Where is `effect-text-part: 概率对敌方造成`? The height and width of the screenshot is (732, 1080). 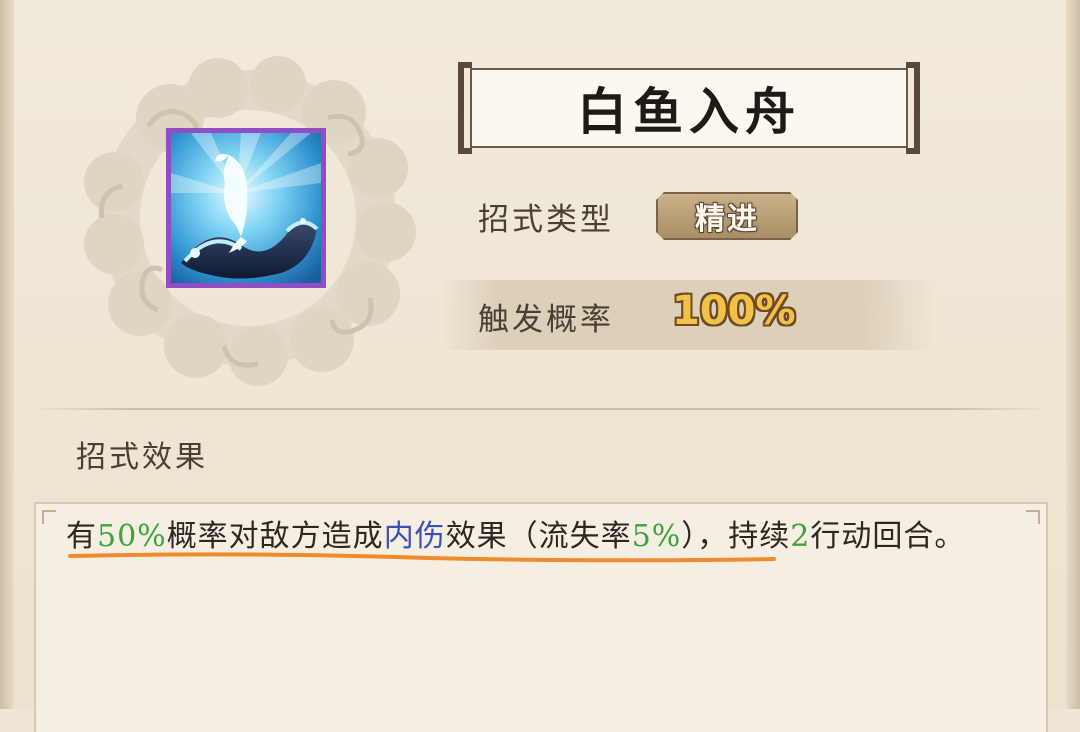
effect-text-part: 概率对敌方造成 is located at coordinates (275, 536).